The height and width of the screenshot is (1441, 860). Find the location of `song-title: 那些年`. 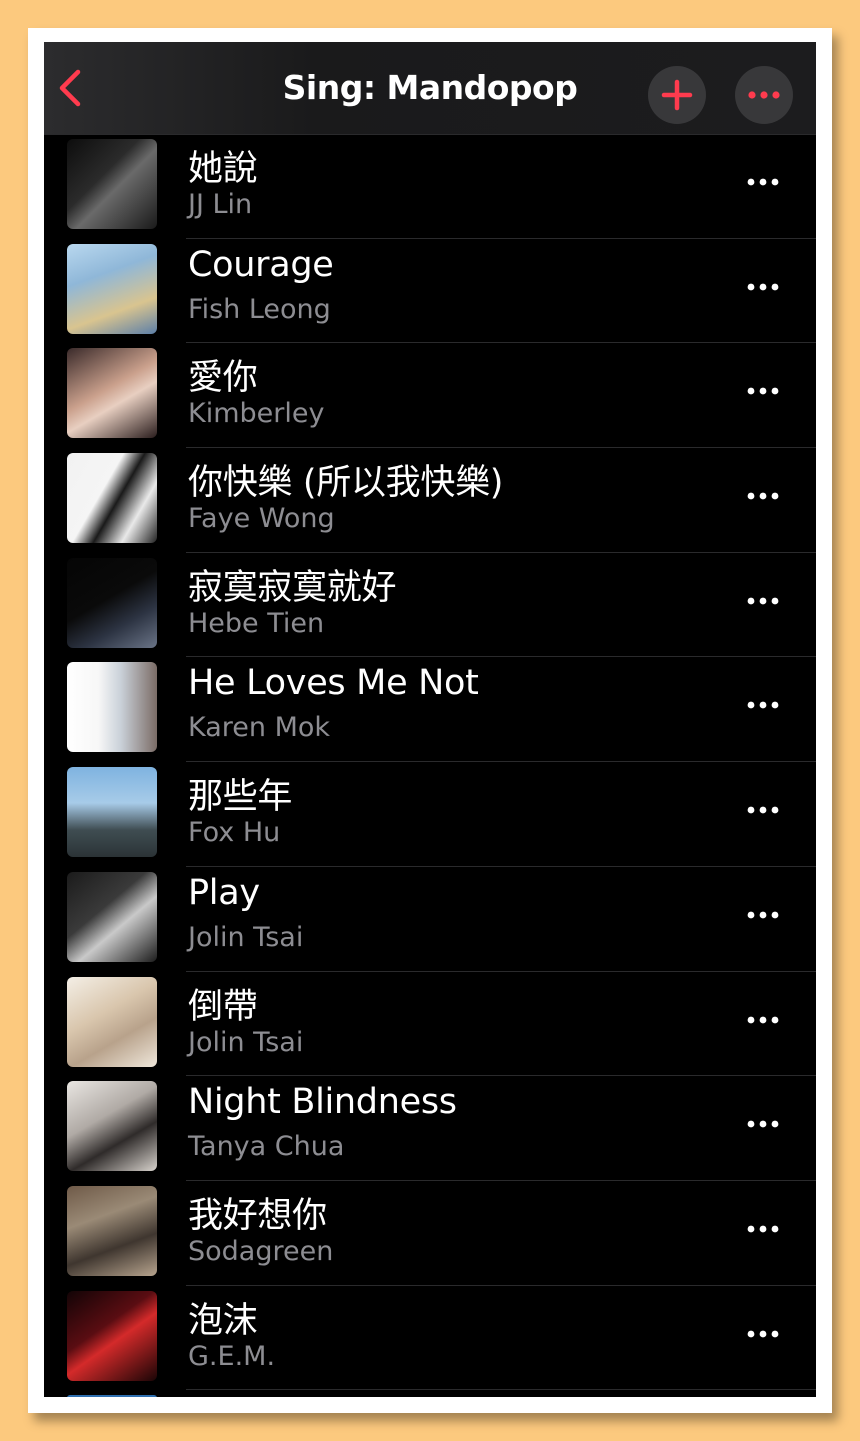

song-title: 那些年 is located at coordinates (240, 797).